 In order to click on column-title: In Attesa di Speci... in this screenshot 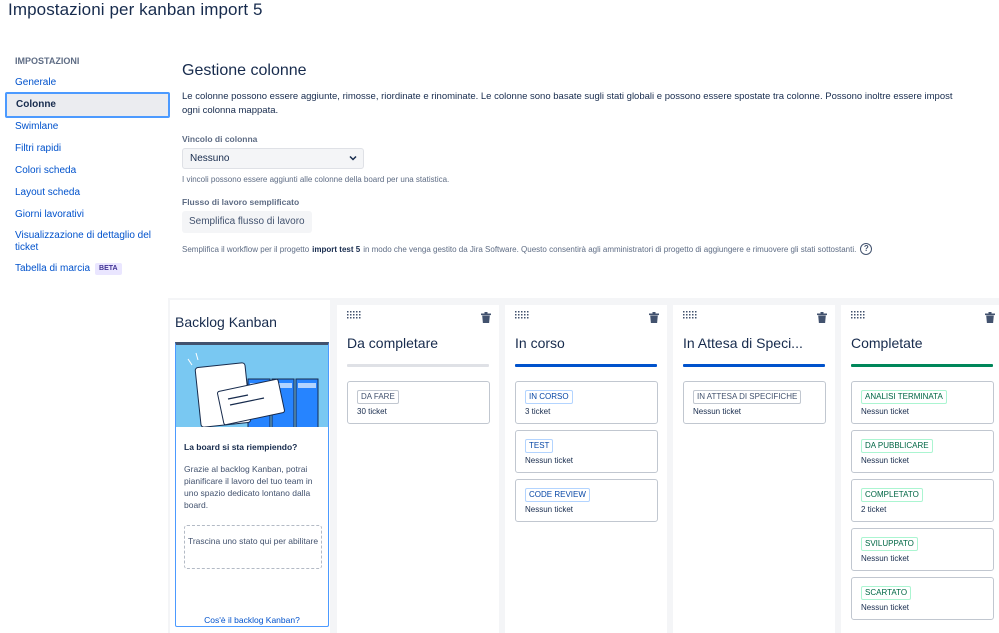, I will do `click(754, 343)`.